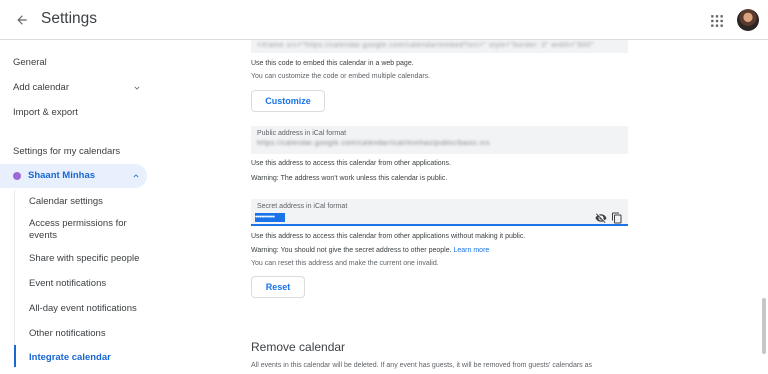 The image size is (768, 374). Describe the element at coordinates (86, 230) in the screenshot. I see `sidebar-item-access-permissions: Access permissions for events` at that location.